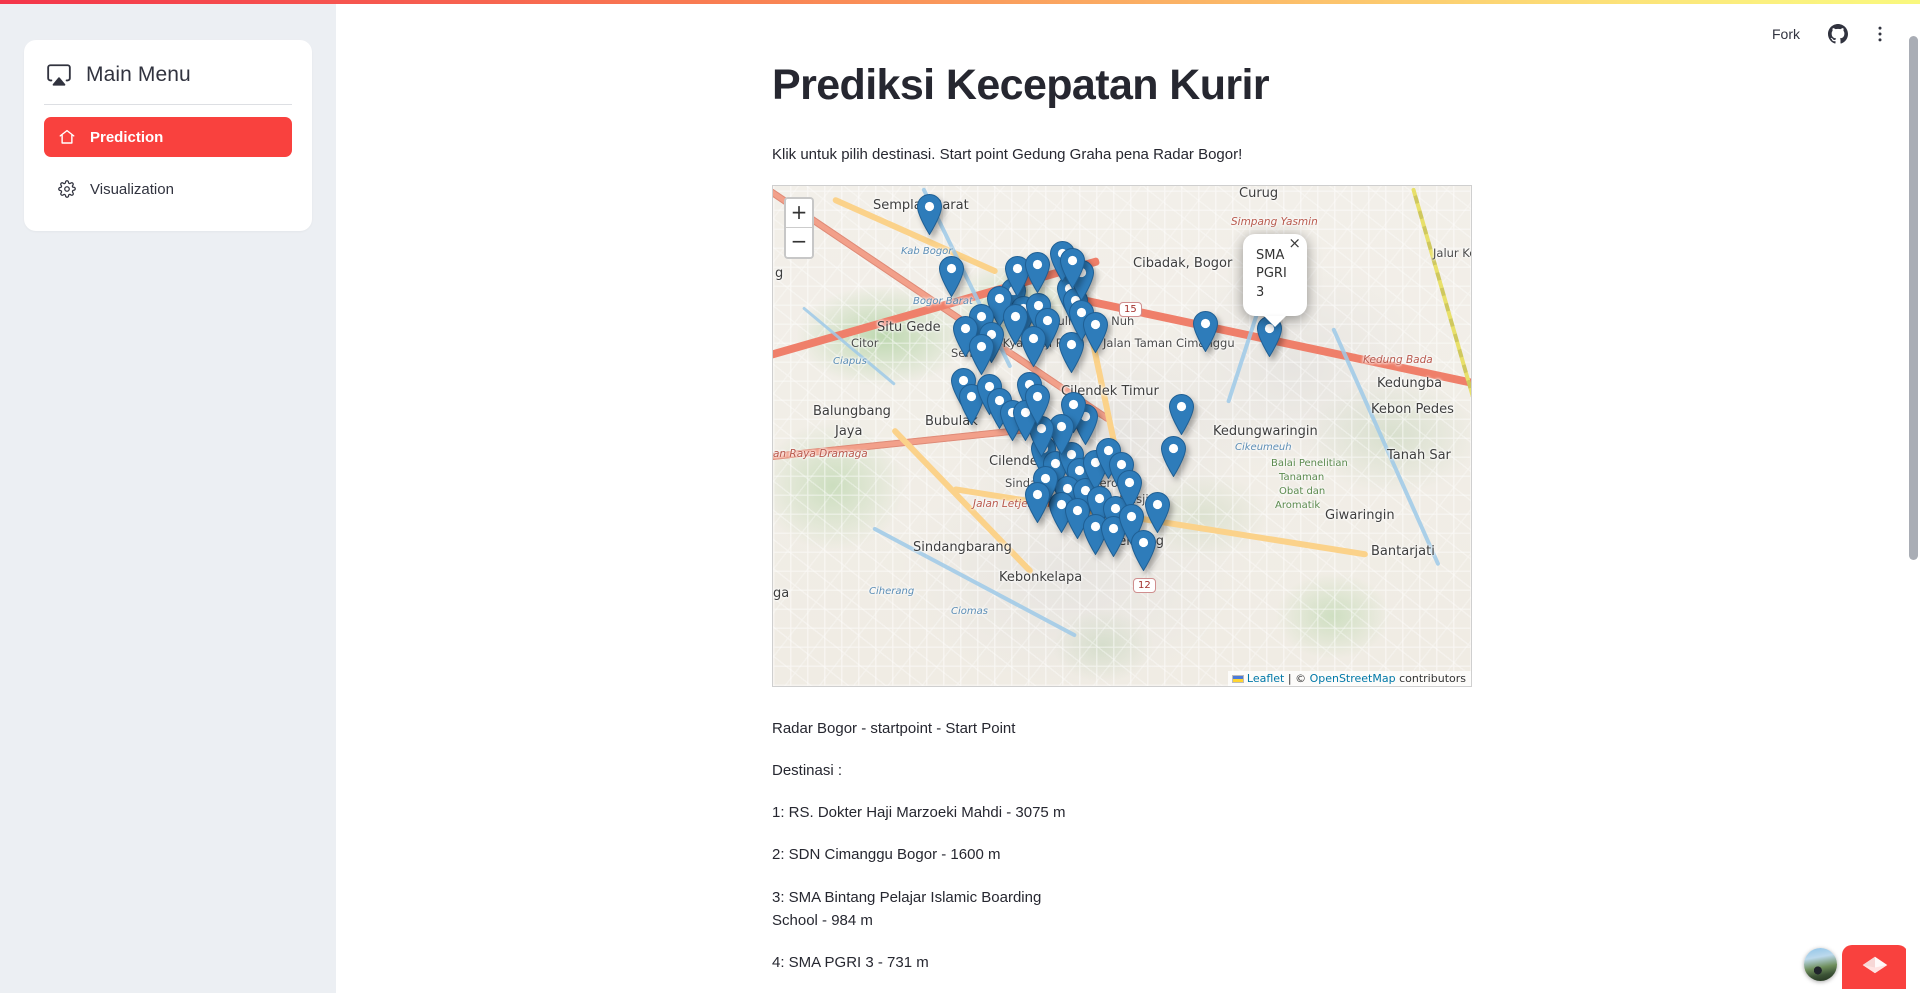  Describe the element at coordinates (1271, 274) in the screenshot. I see `popup-text: SMA PGRI 3` at that location.